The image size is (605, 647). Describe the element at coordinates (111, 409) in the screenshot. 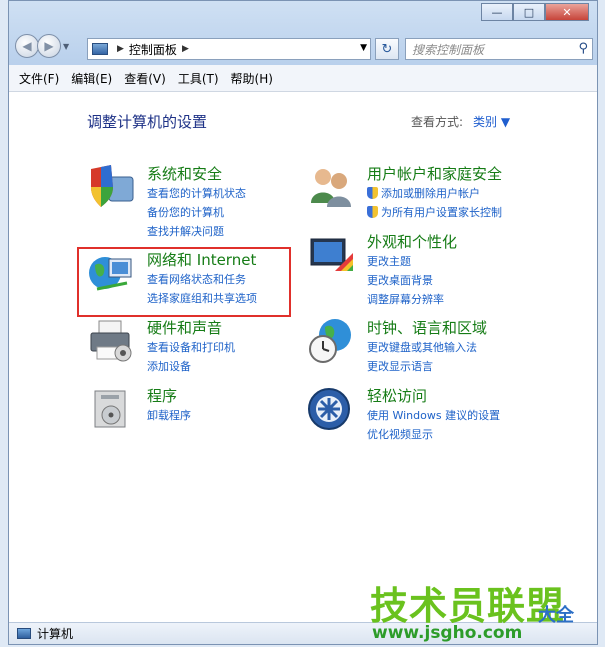

I see `programs-box-icon` at that location.